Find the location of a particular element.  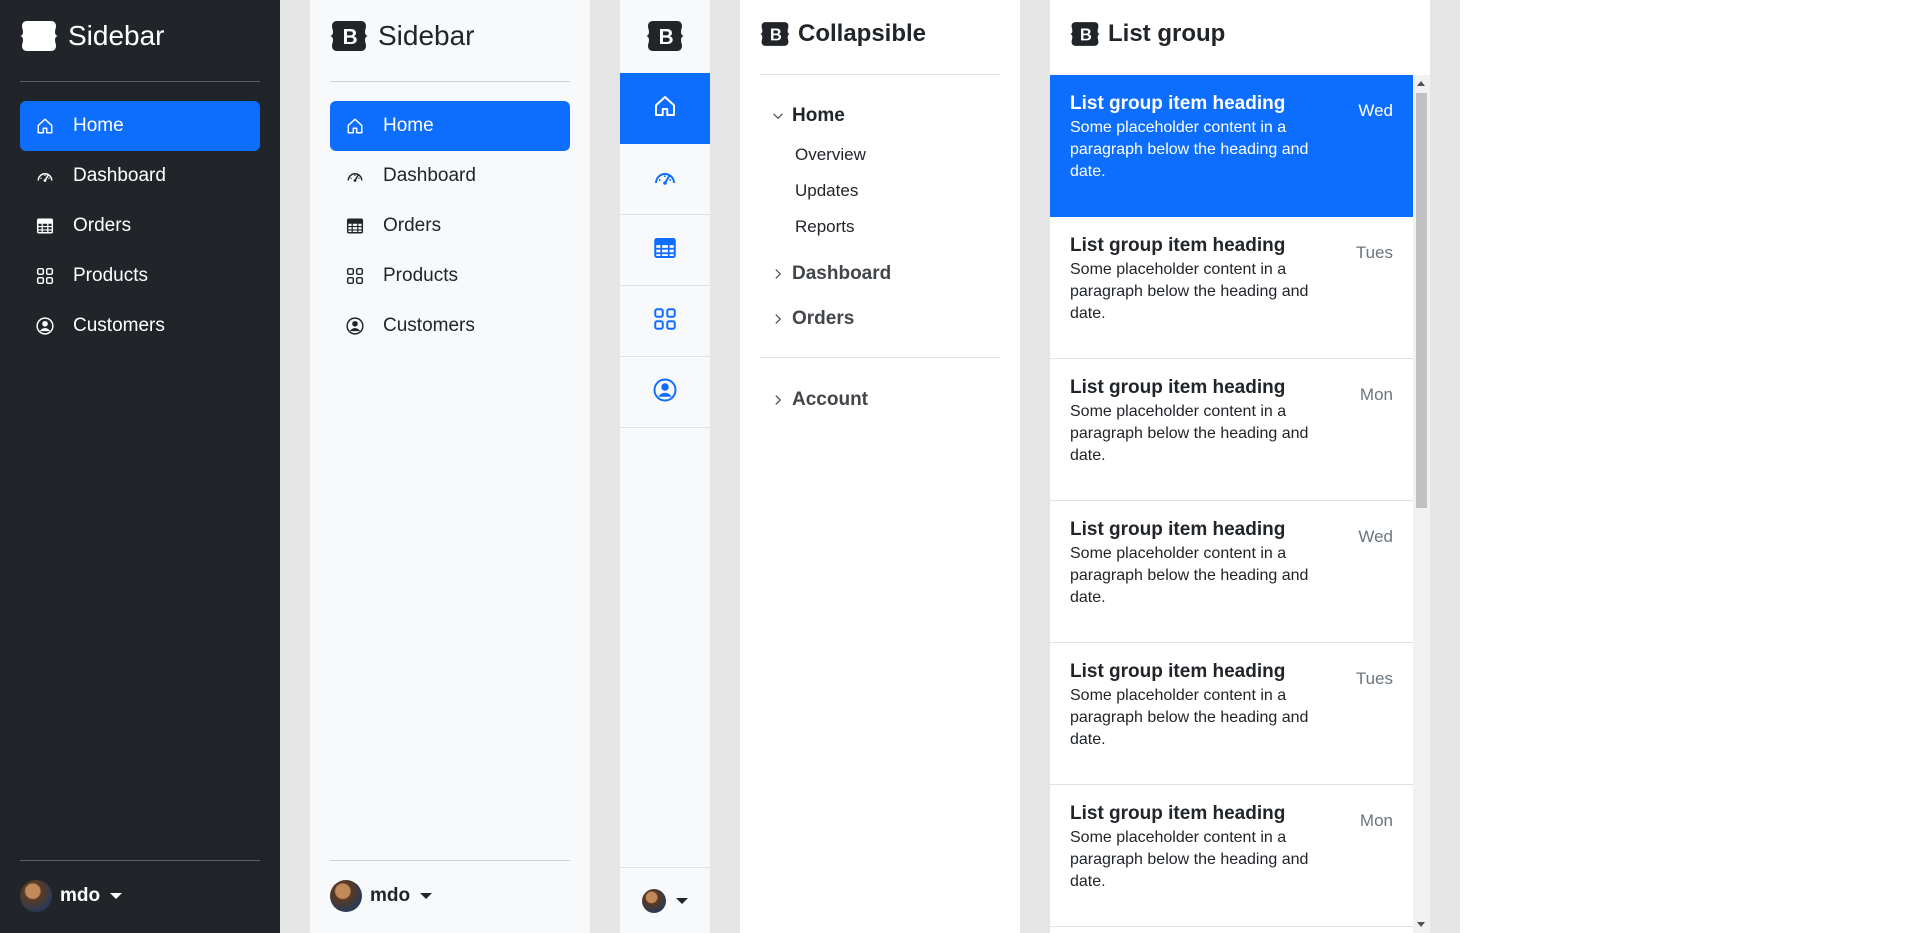

dark-sidebar-brand: Sidebar is located at coordinates (92, 36).